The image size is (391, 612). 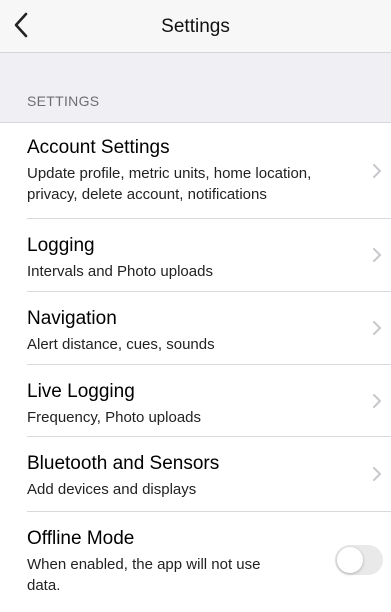 What do you see at coordinates (350, 560) in the screenshot?
I see `toggle-knob` at bounding box center [350, 560].